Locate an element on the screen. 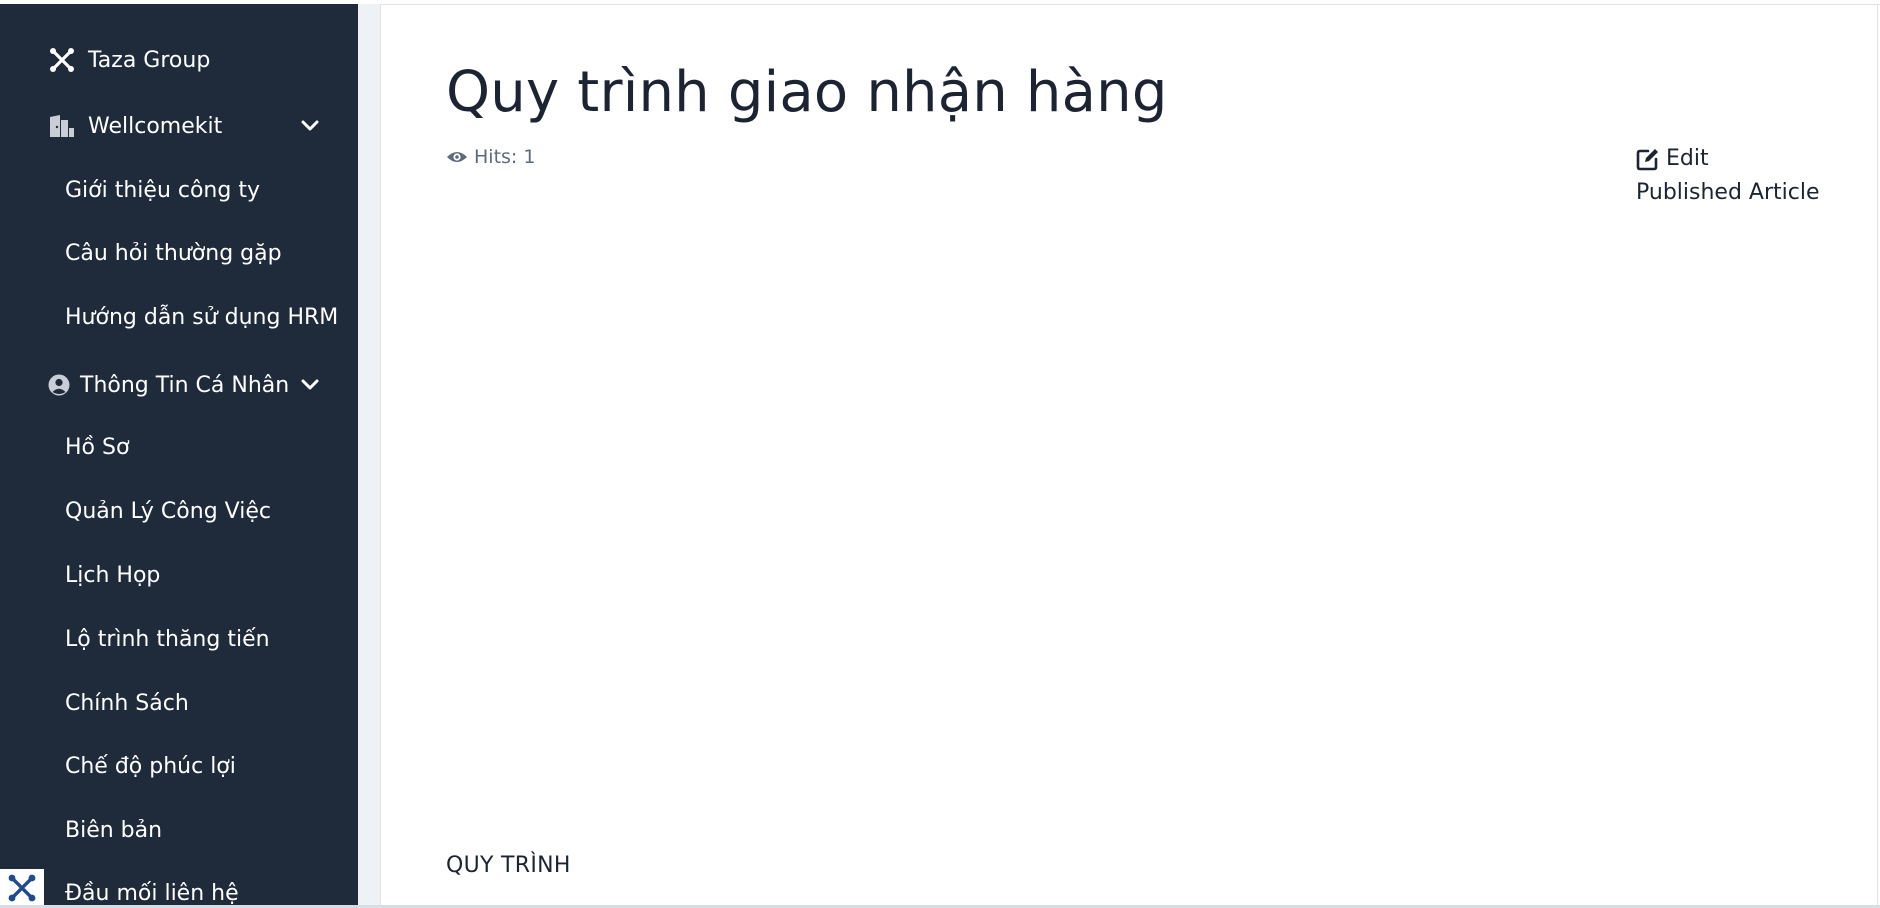  content-right-border is located at coordinates (1877, 455).